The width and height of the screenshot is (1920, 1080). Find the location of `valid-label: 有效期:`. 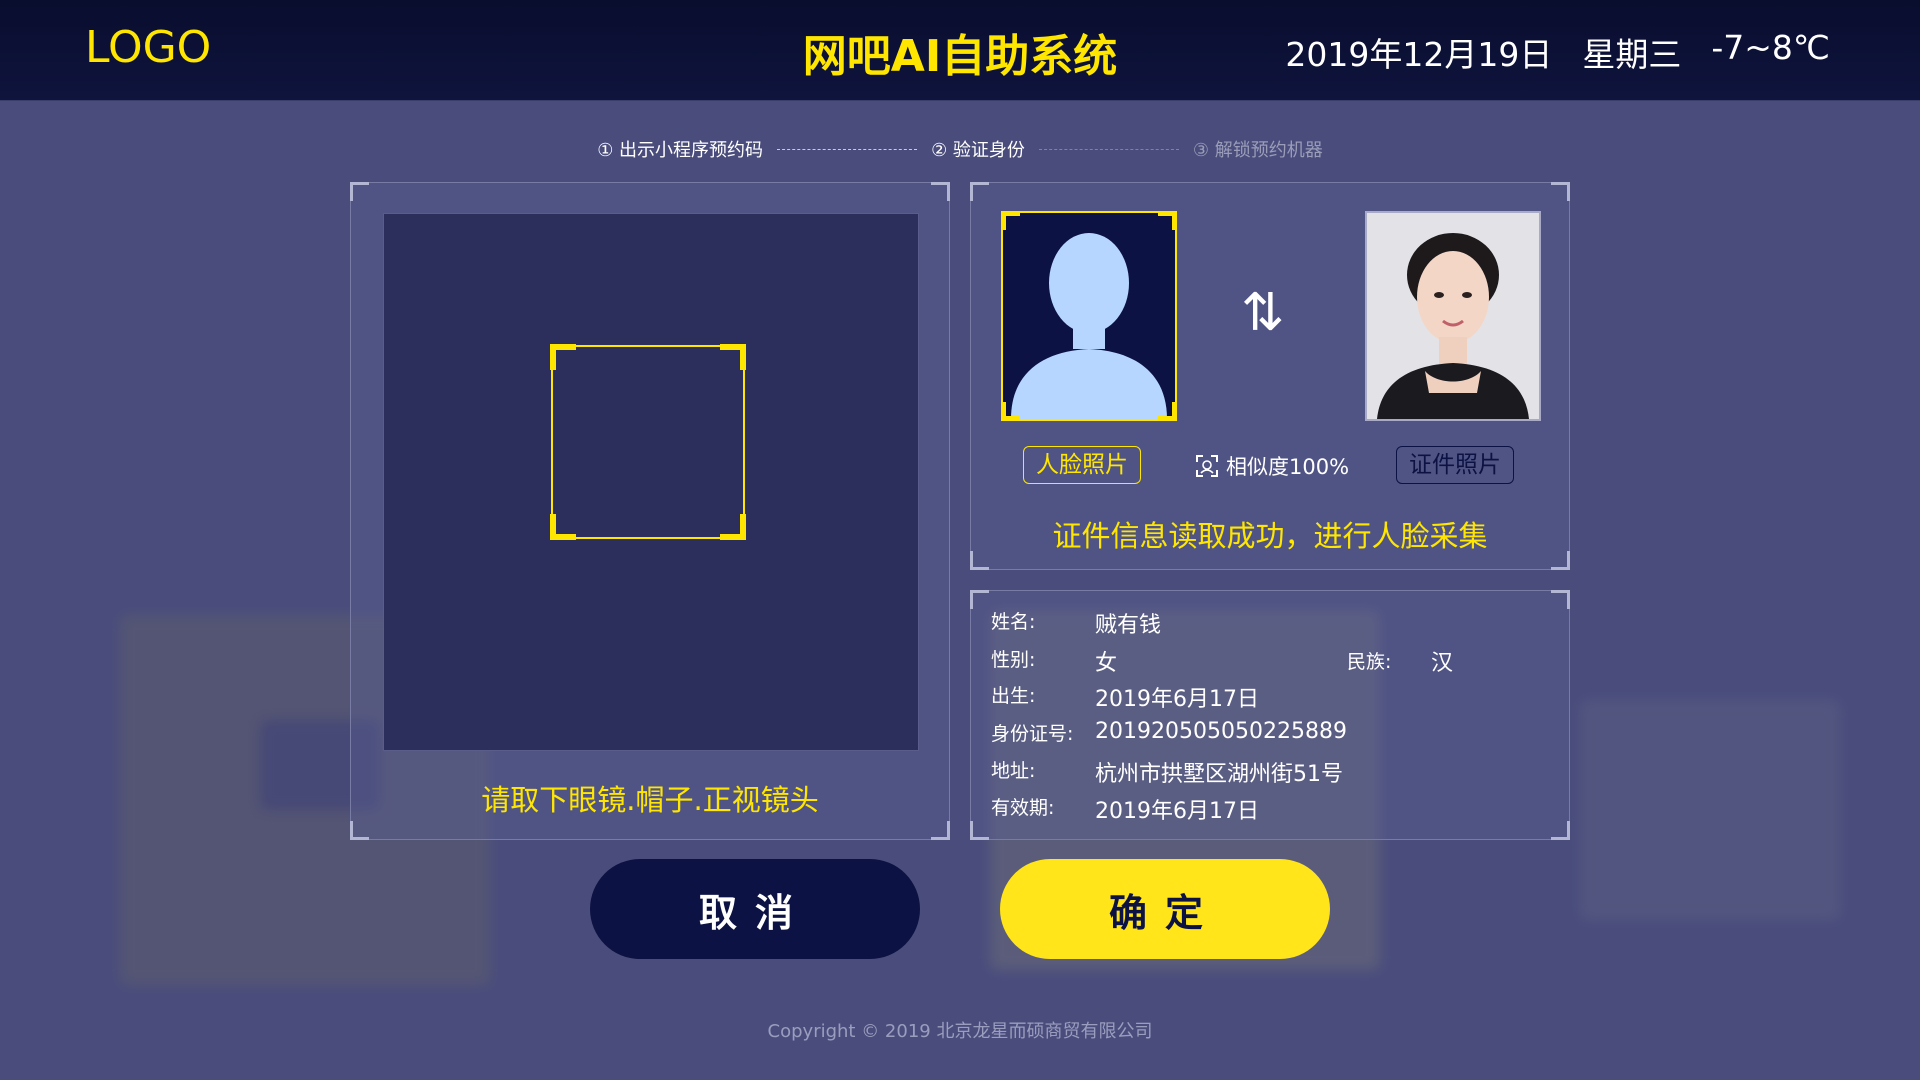

valid-label: 有效期: is located at coordinates (1023, 808).